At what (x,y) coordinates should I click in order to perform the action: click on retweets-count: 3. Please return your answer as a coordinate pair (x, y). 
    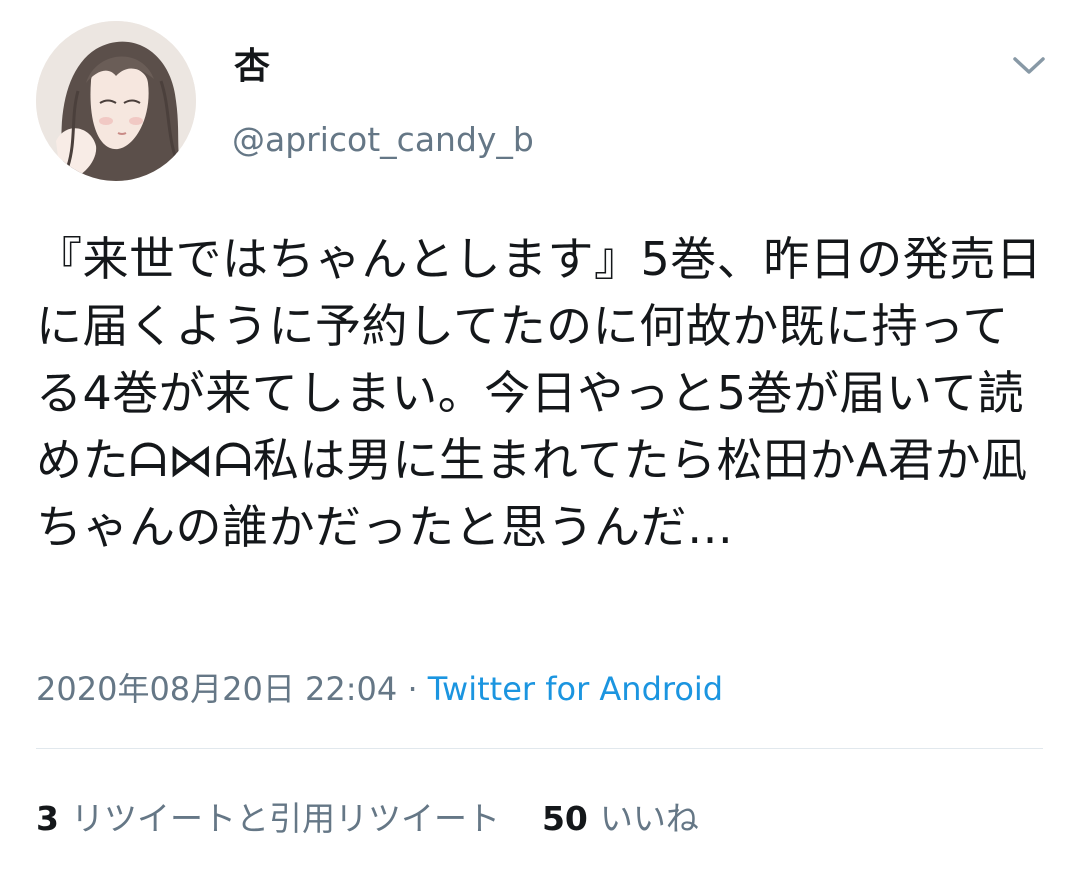
    Looking at the image, I should click on (47, 818).